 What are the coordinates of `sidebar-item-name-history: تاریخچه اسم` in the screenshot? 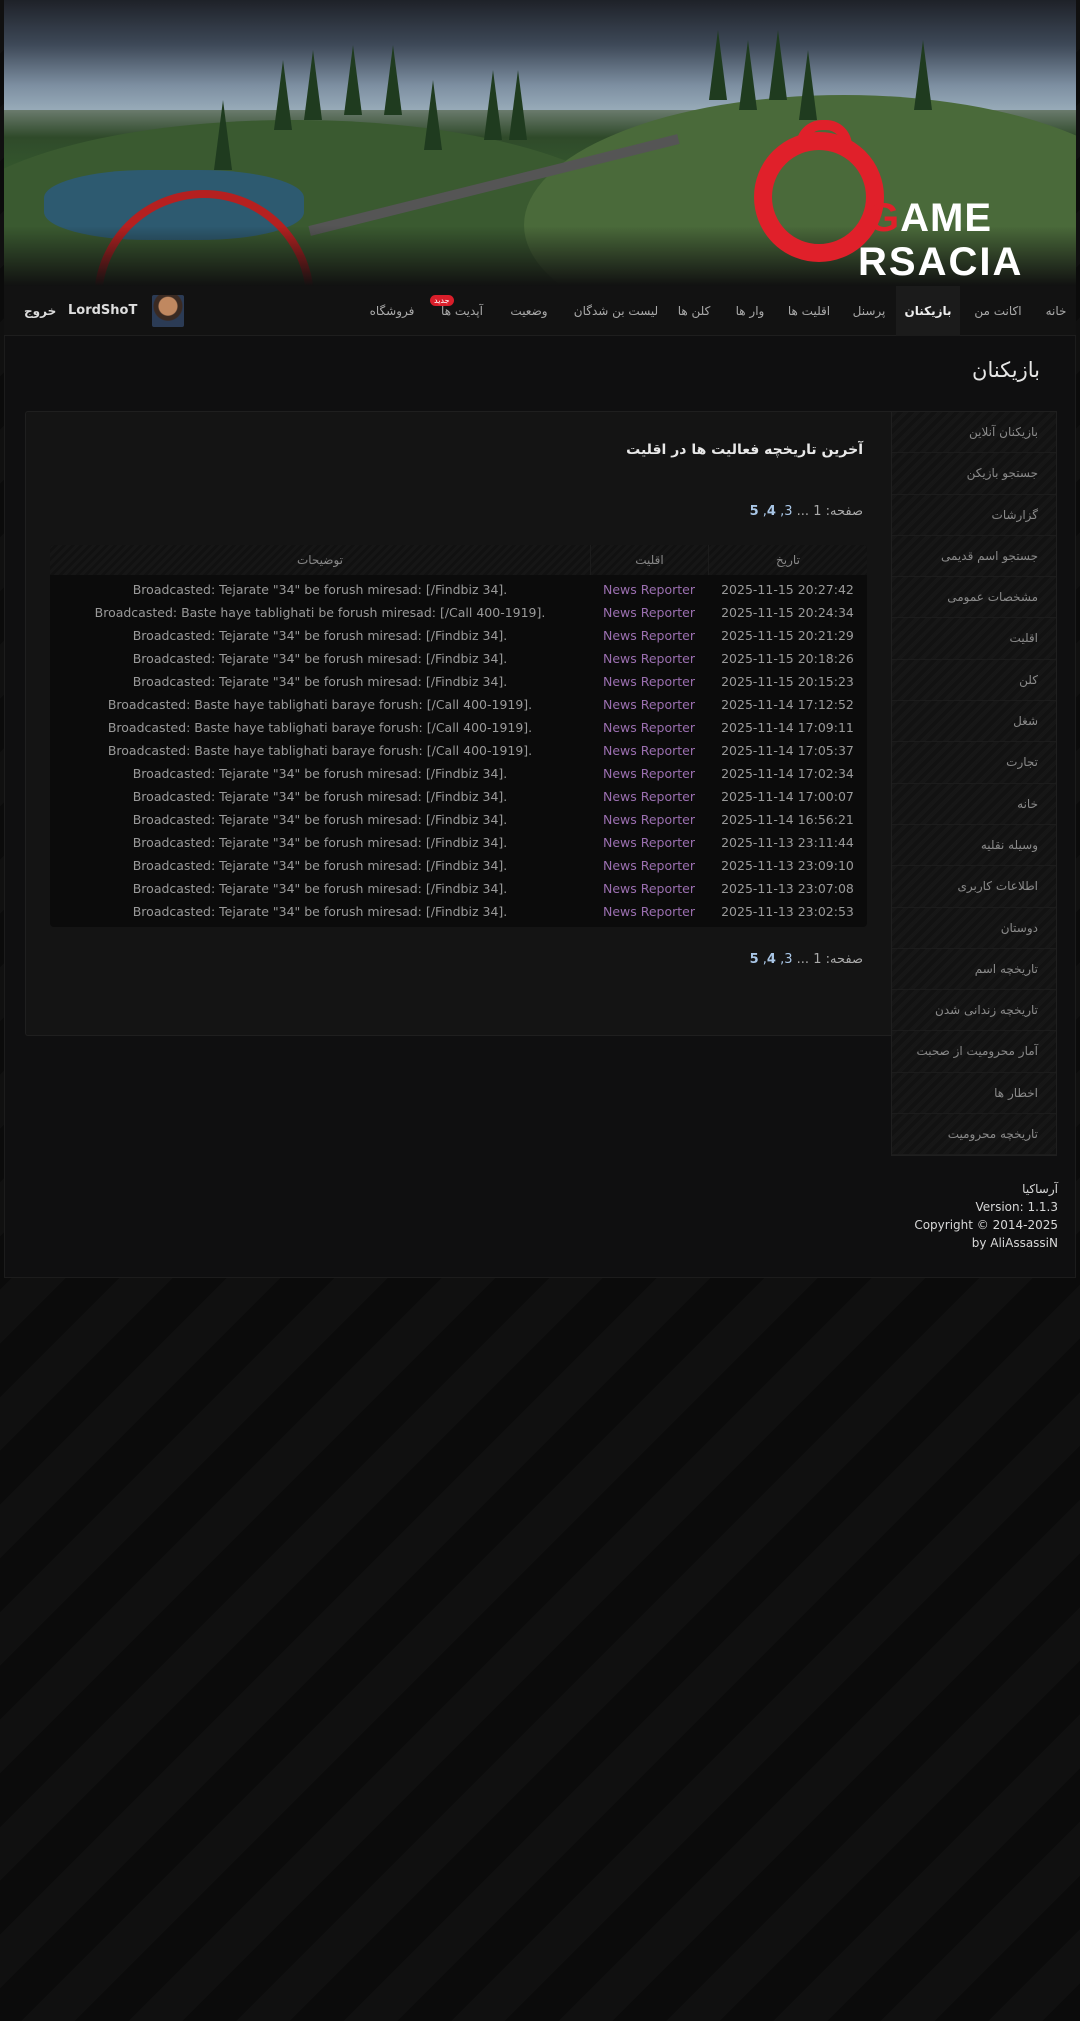 It's located at (974, 969).